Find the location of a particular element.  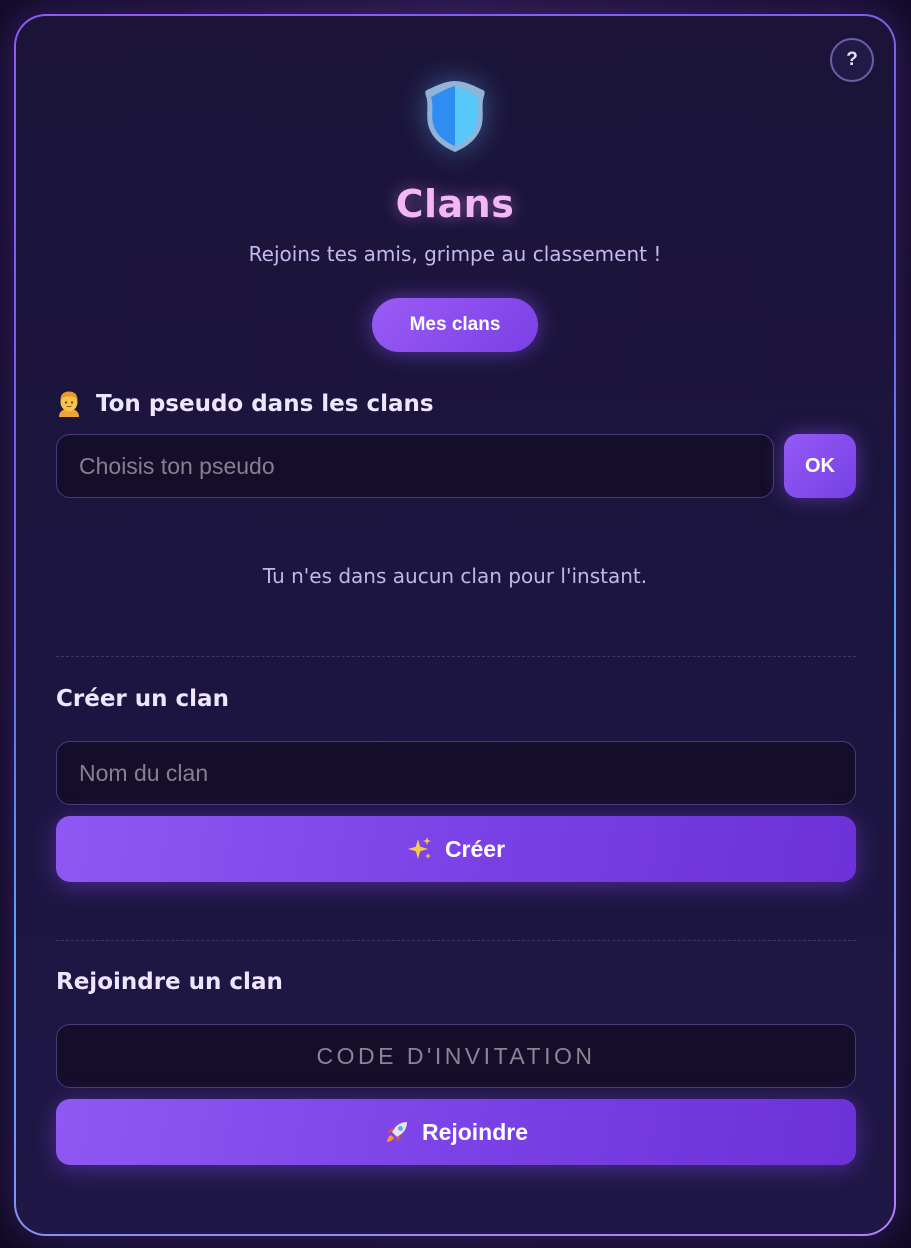

create-clan-heading: Créer un clan is located at coordinates (142, 699).